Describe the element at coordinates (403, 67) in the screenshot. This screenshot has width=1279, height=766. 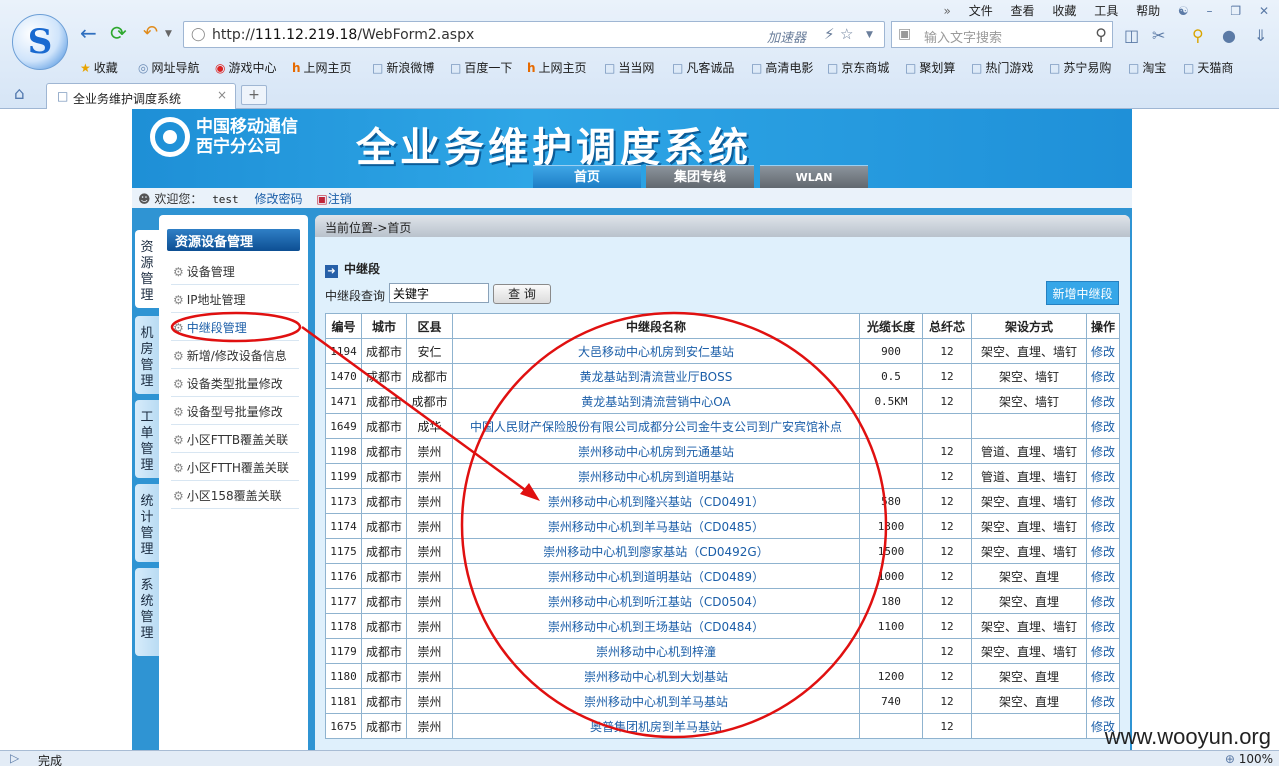
I see `fav-item: □ 新浪微博` at that location.